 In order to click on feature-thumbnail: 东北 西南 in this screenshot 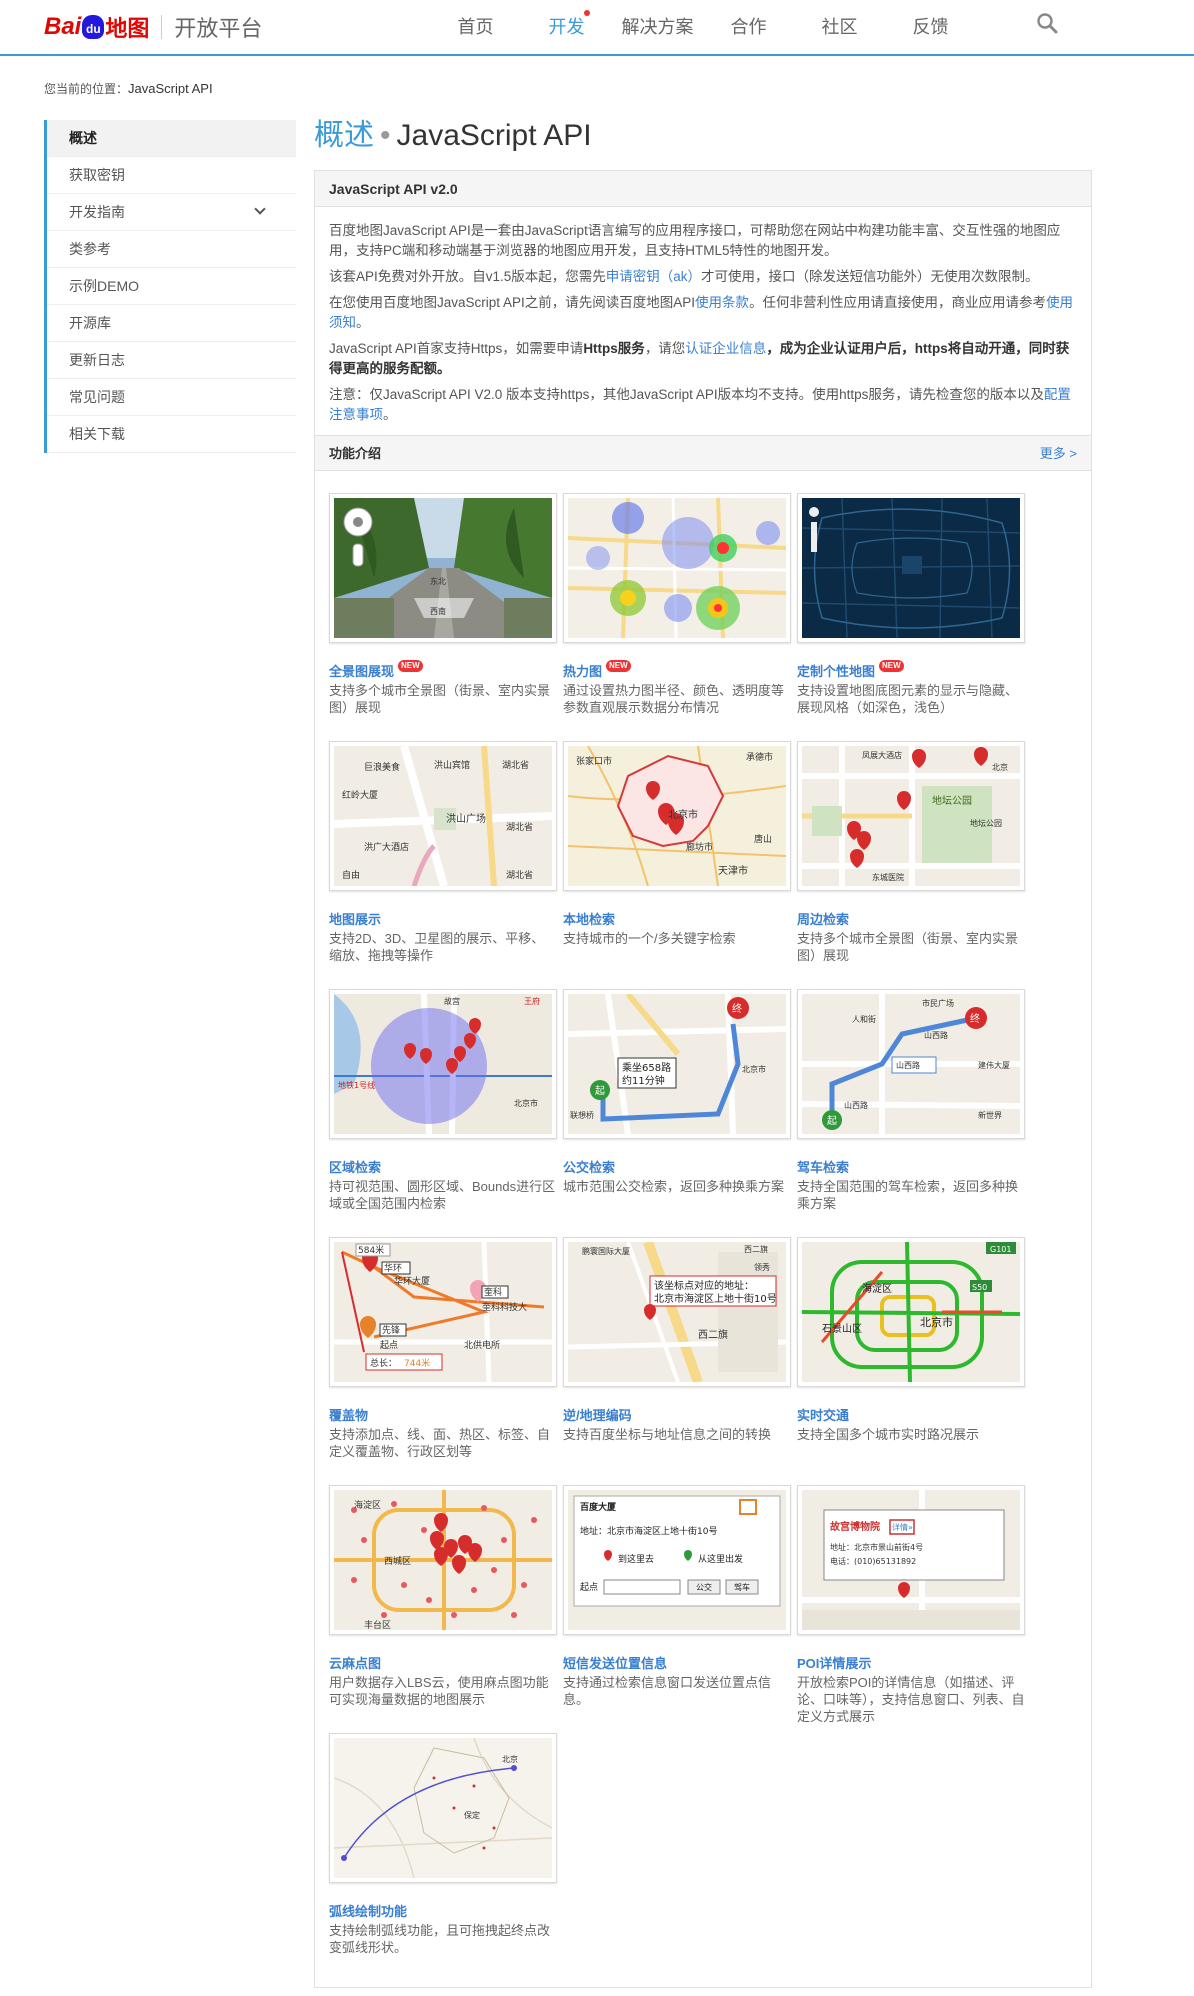, I will do `click(443, 568)`.